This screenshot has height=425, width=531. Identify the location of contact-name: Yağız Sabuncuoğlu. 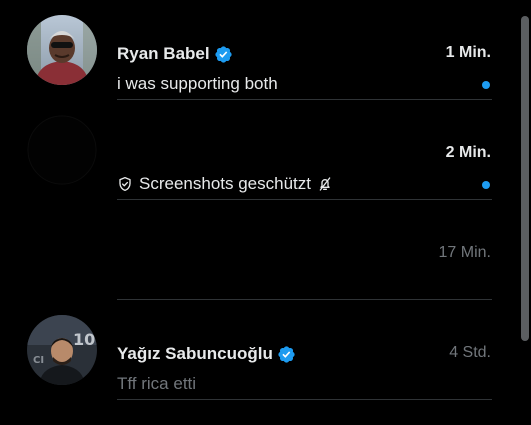
(195, 353).